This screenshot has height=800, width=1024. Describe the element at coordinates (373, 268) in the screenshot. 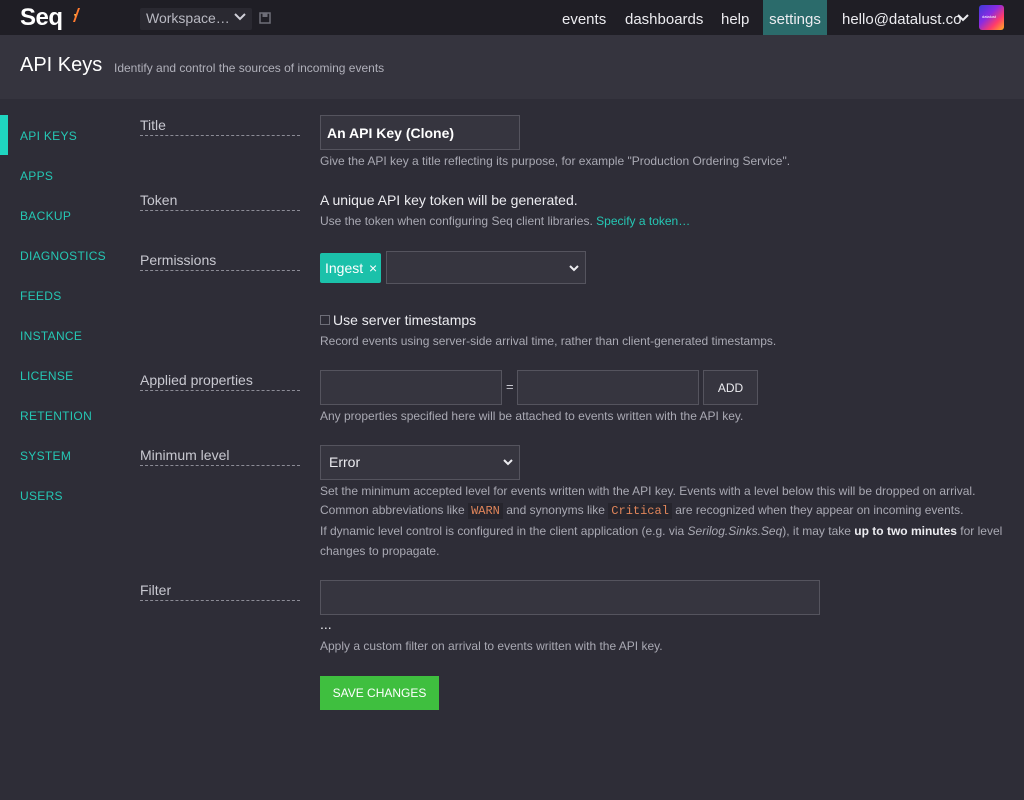

I see `remove-permission-button: ×` at that location.